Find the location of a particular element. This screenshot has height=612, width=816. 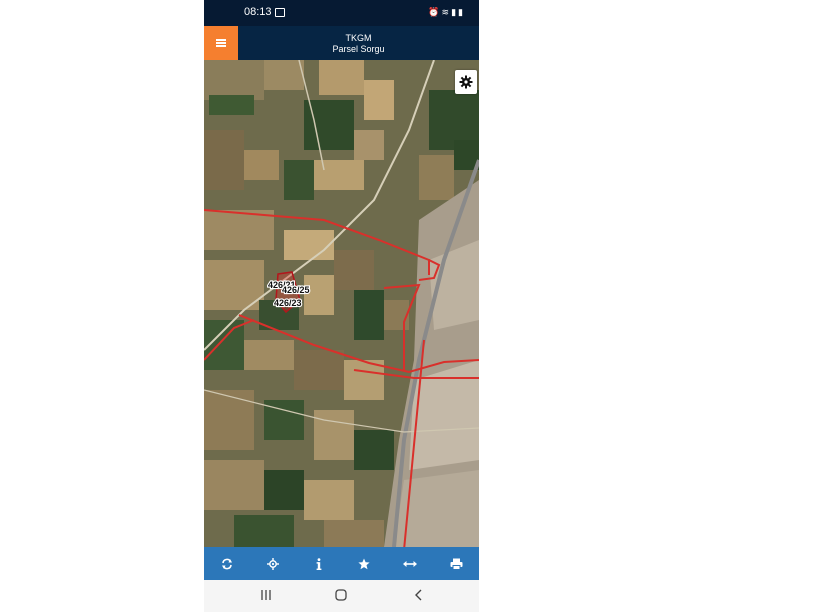

recent-apps-button is located at coordinates (268, 596).